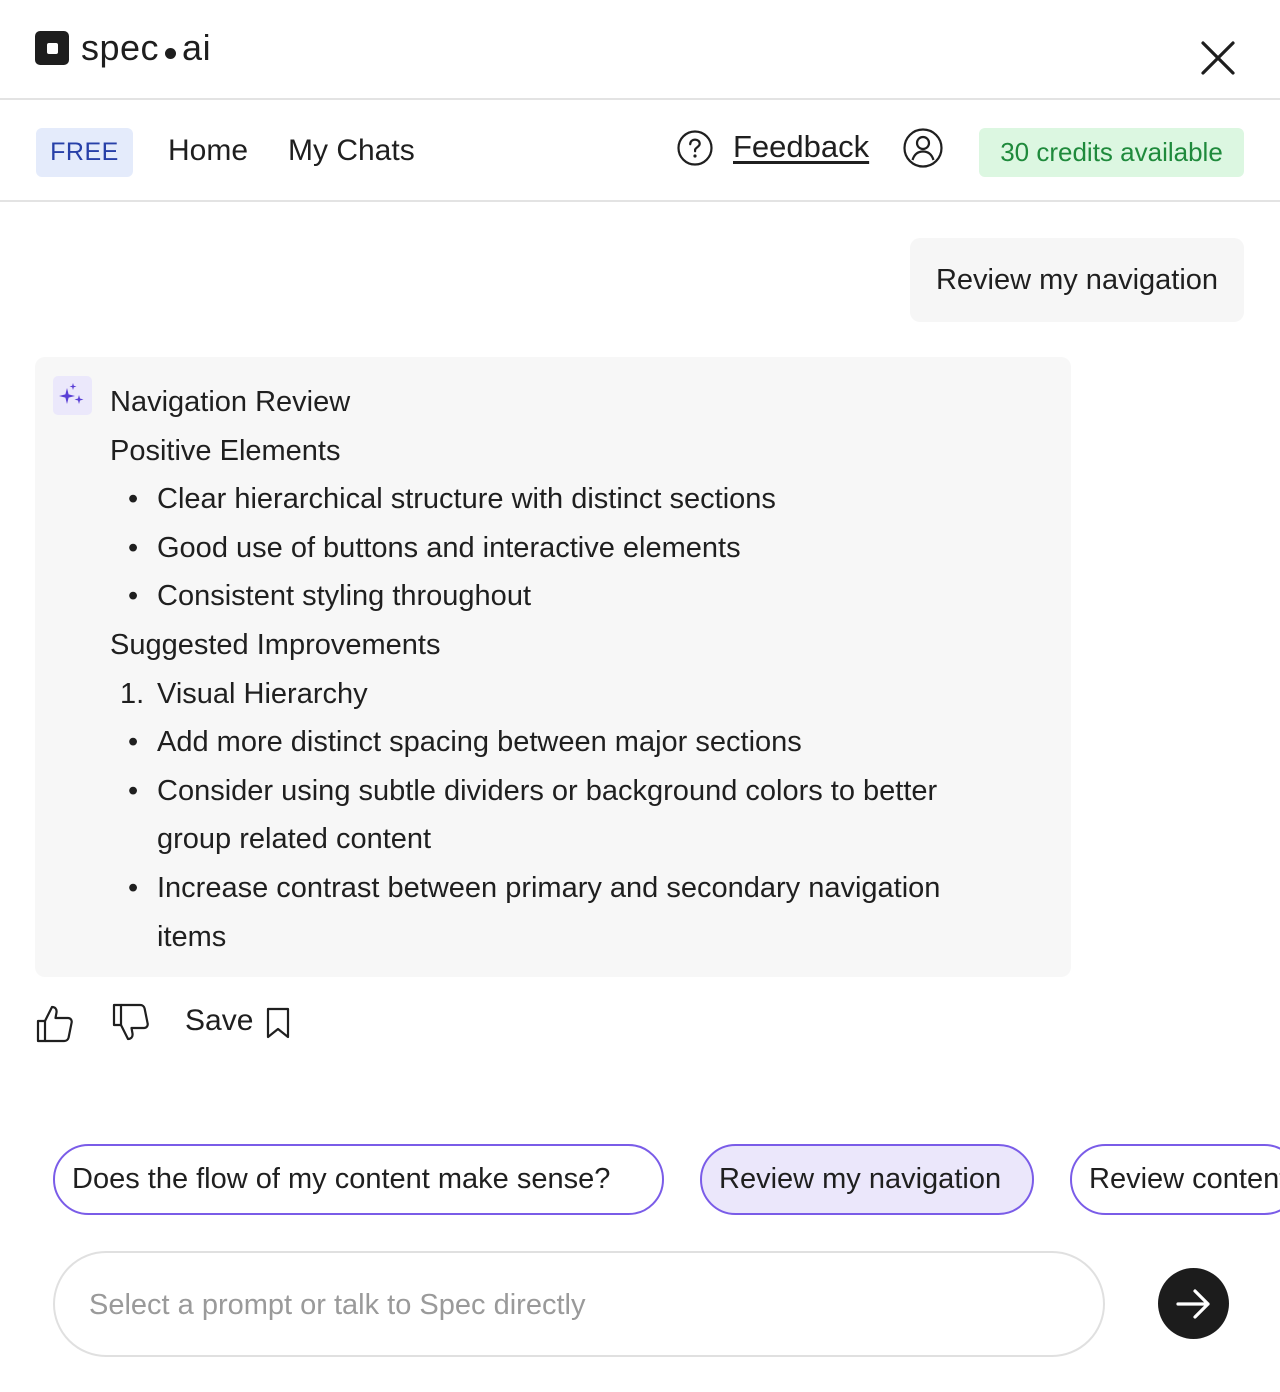 This screenshot has width=1280, height=1392. What do you see at coordinates (695, 148) in the screenshot?
I see `help-circle-icon` at bounding box center [695, 148].